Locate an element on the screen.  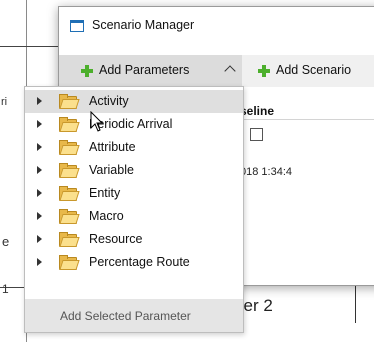
dropdown-item-label: Resource is located at coordinates (116, 239).